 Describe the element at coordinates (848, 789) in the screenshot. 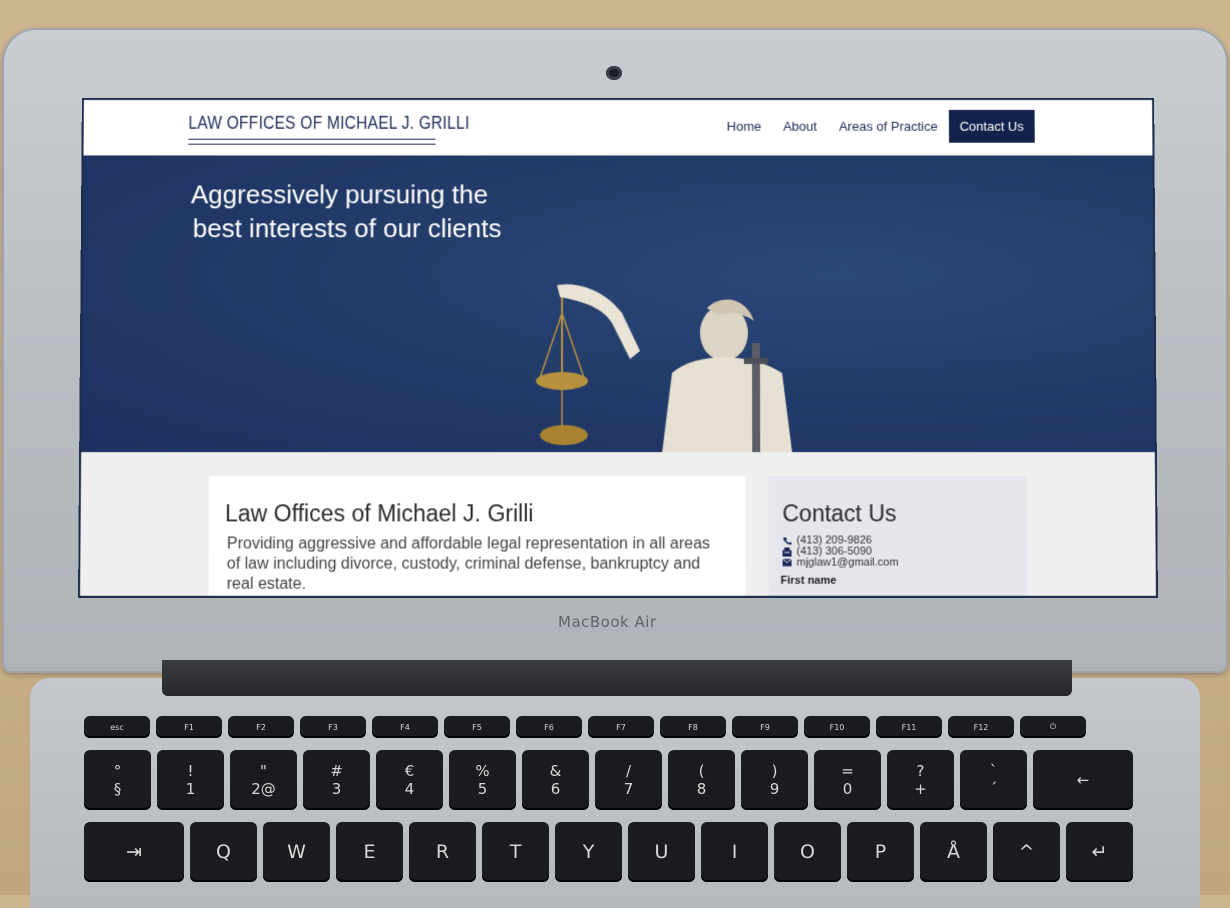

I see `key-bottom-glyph: 0` at that location.